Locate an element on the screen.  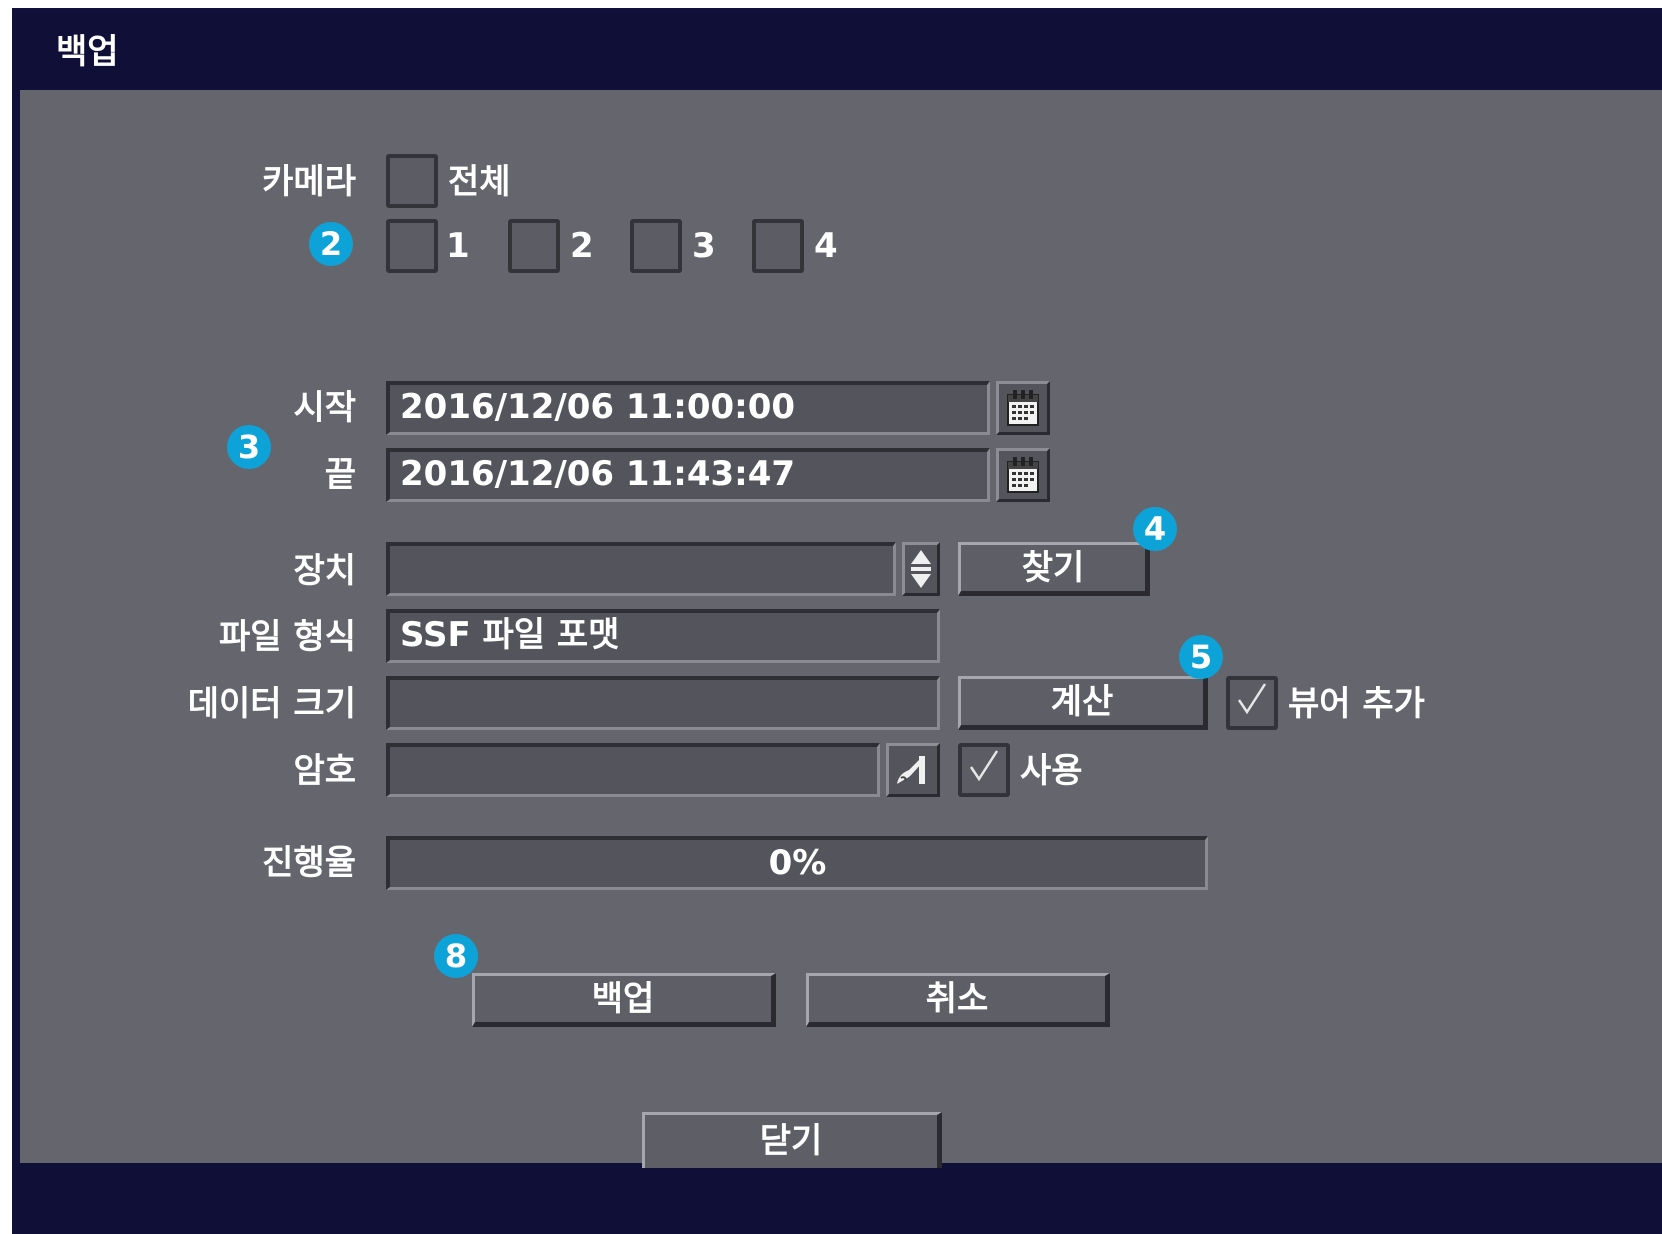
find-button: 찾기 is located at coordinates (1054, 569).